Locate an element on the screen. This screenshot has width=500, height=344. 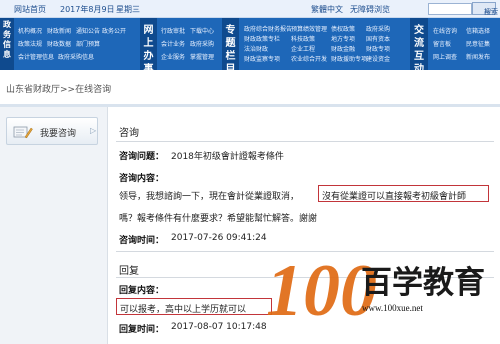
top-bar: 网站首页 2017年8月9日 星期三 繁體中文 无障碍浏览 ⌕ 搜索 is located at coordinates (250, 9).